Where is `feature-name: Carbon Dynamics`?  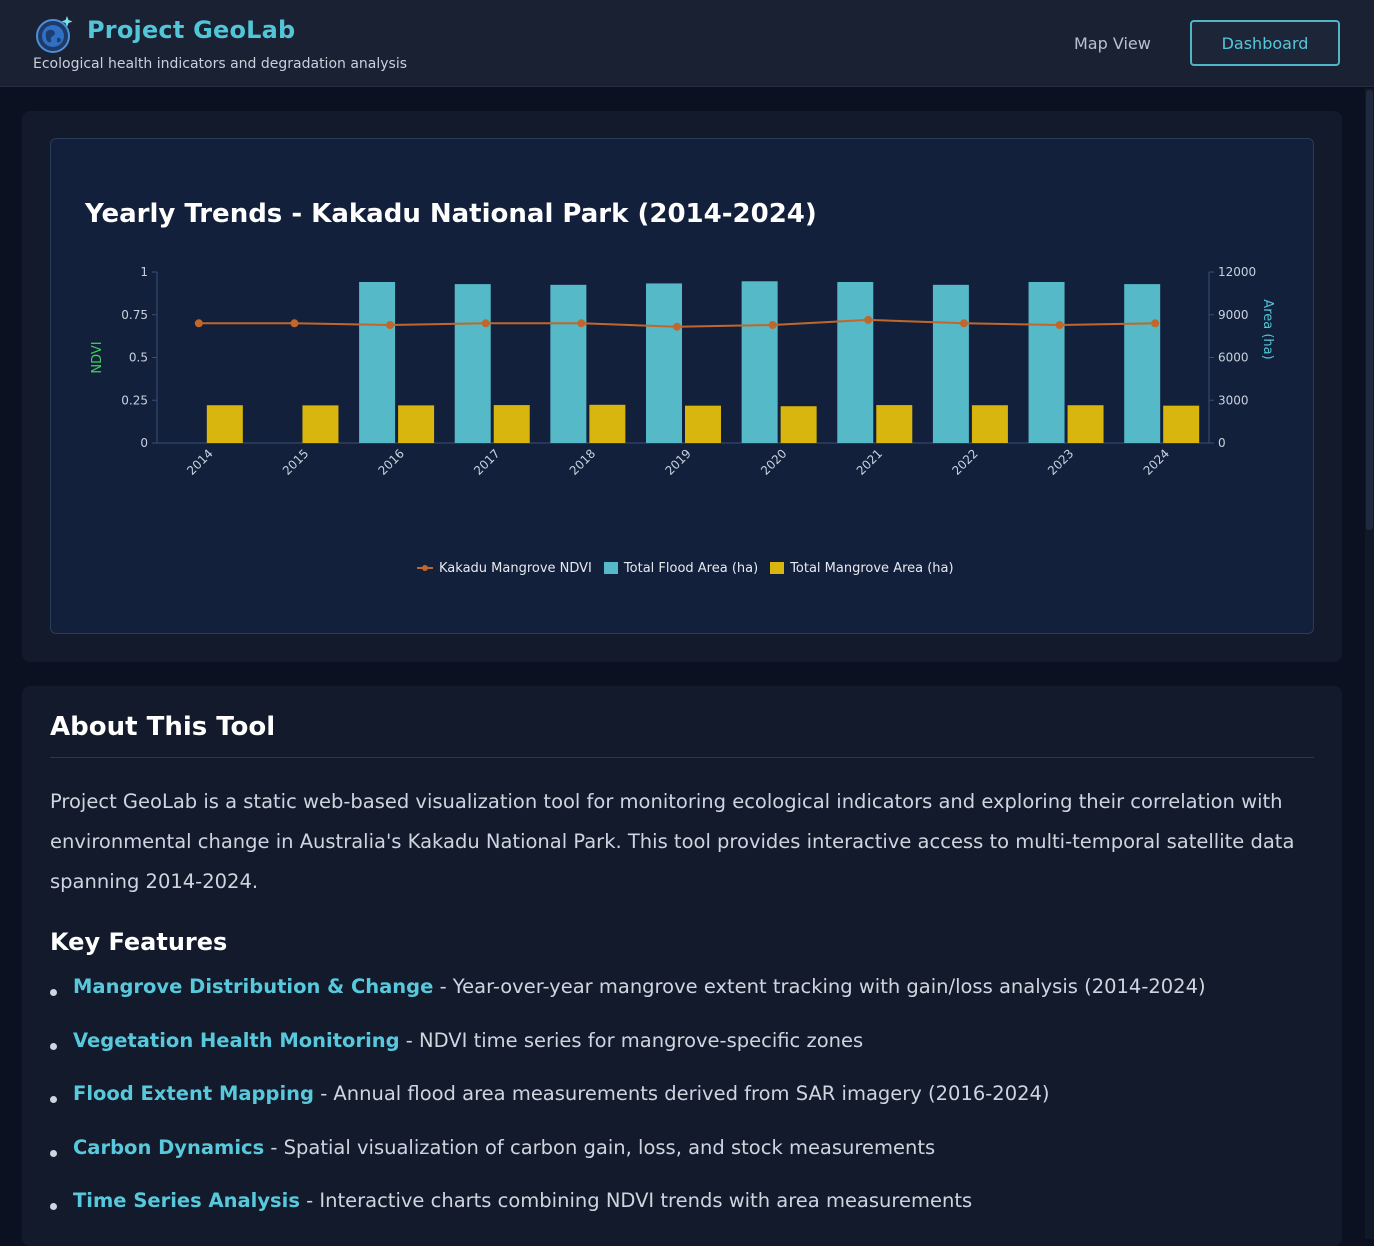 feature-name: Carbon Dynamics is located at coordinates (169, 1147).